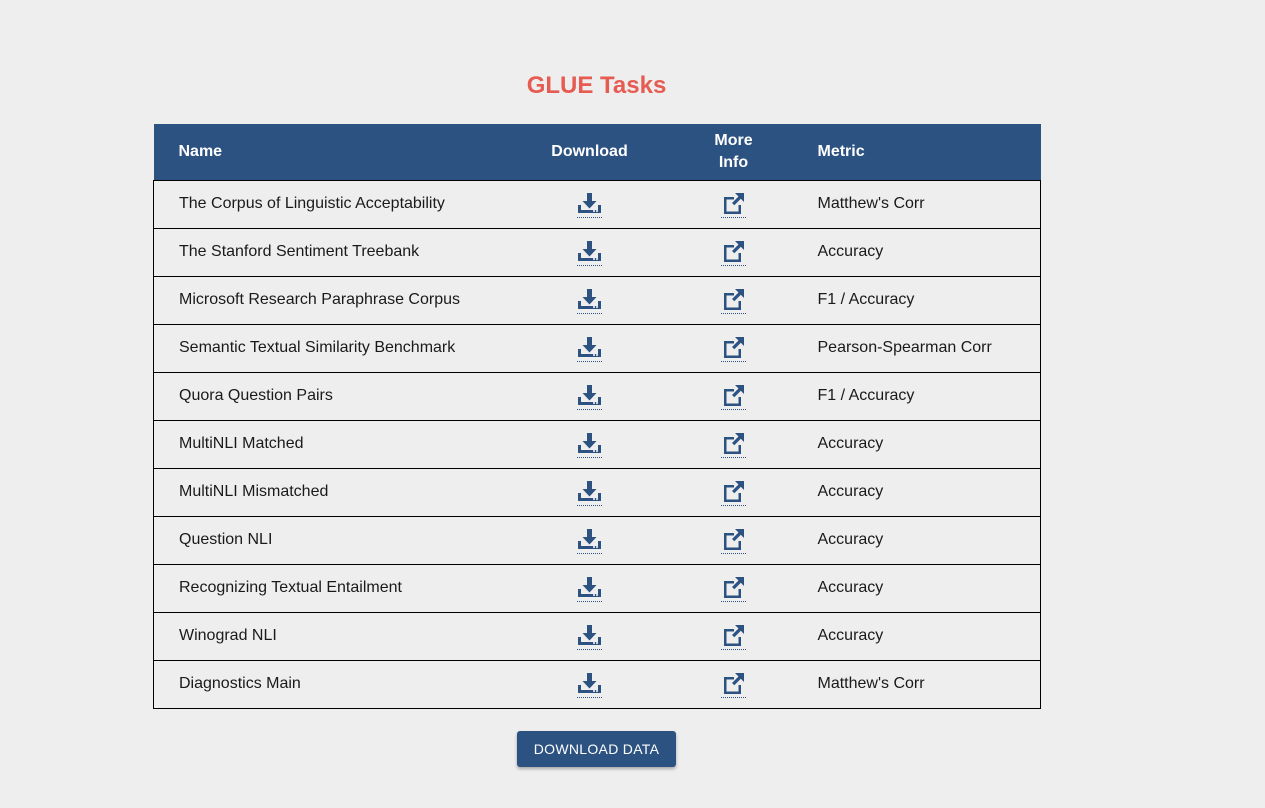 The height and width of the screenshot is (808, 1265). What do you see at coordinates (240, 683) in the screenshot?
I see `task-name: Diagnostics Main` at bounding box center [240, 683].